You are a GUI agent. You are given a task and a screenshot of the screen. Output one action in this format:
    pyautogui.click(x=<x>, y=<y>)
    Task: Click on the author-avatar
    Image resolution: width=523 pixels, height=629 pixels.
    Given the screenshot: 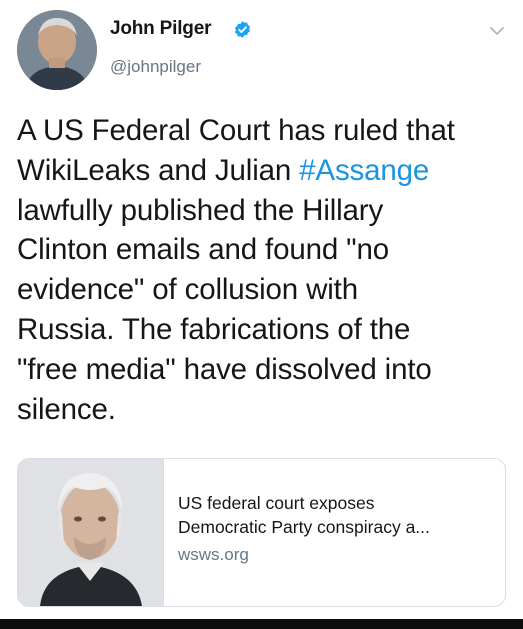 What is the action you would take?
    pyautogui.click(x=57, y=50)
    